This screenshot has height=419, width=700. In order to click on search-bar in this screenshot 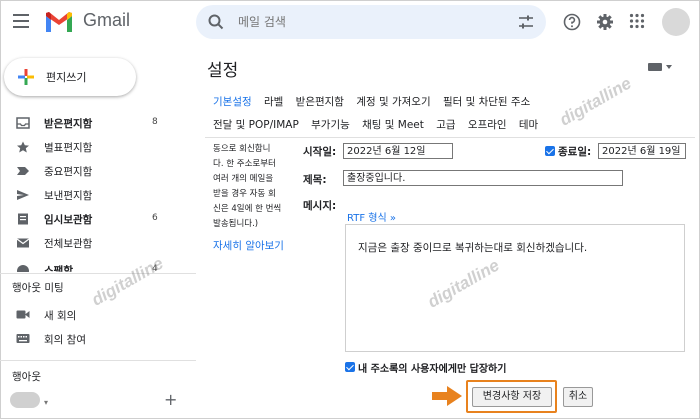, I will do `click(371, 22)`.